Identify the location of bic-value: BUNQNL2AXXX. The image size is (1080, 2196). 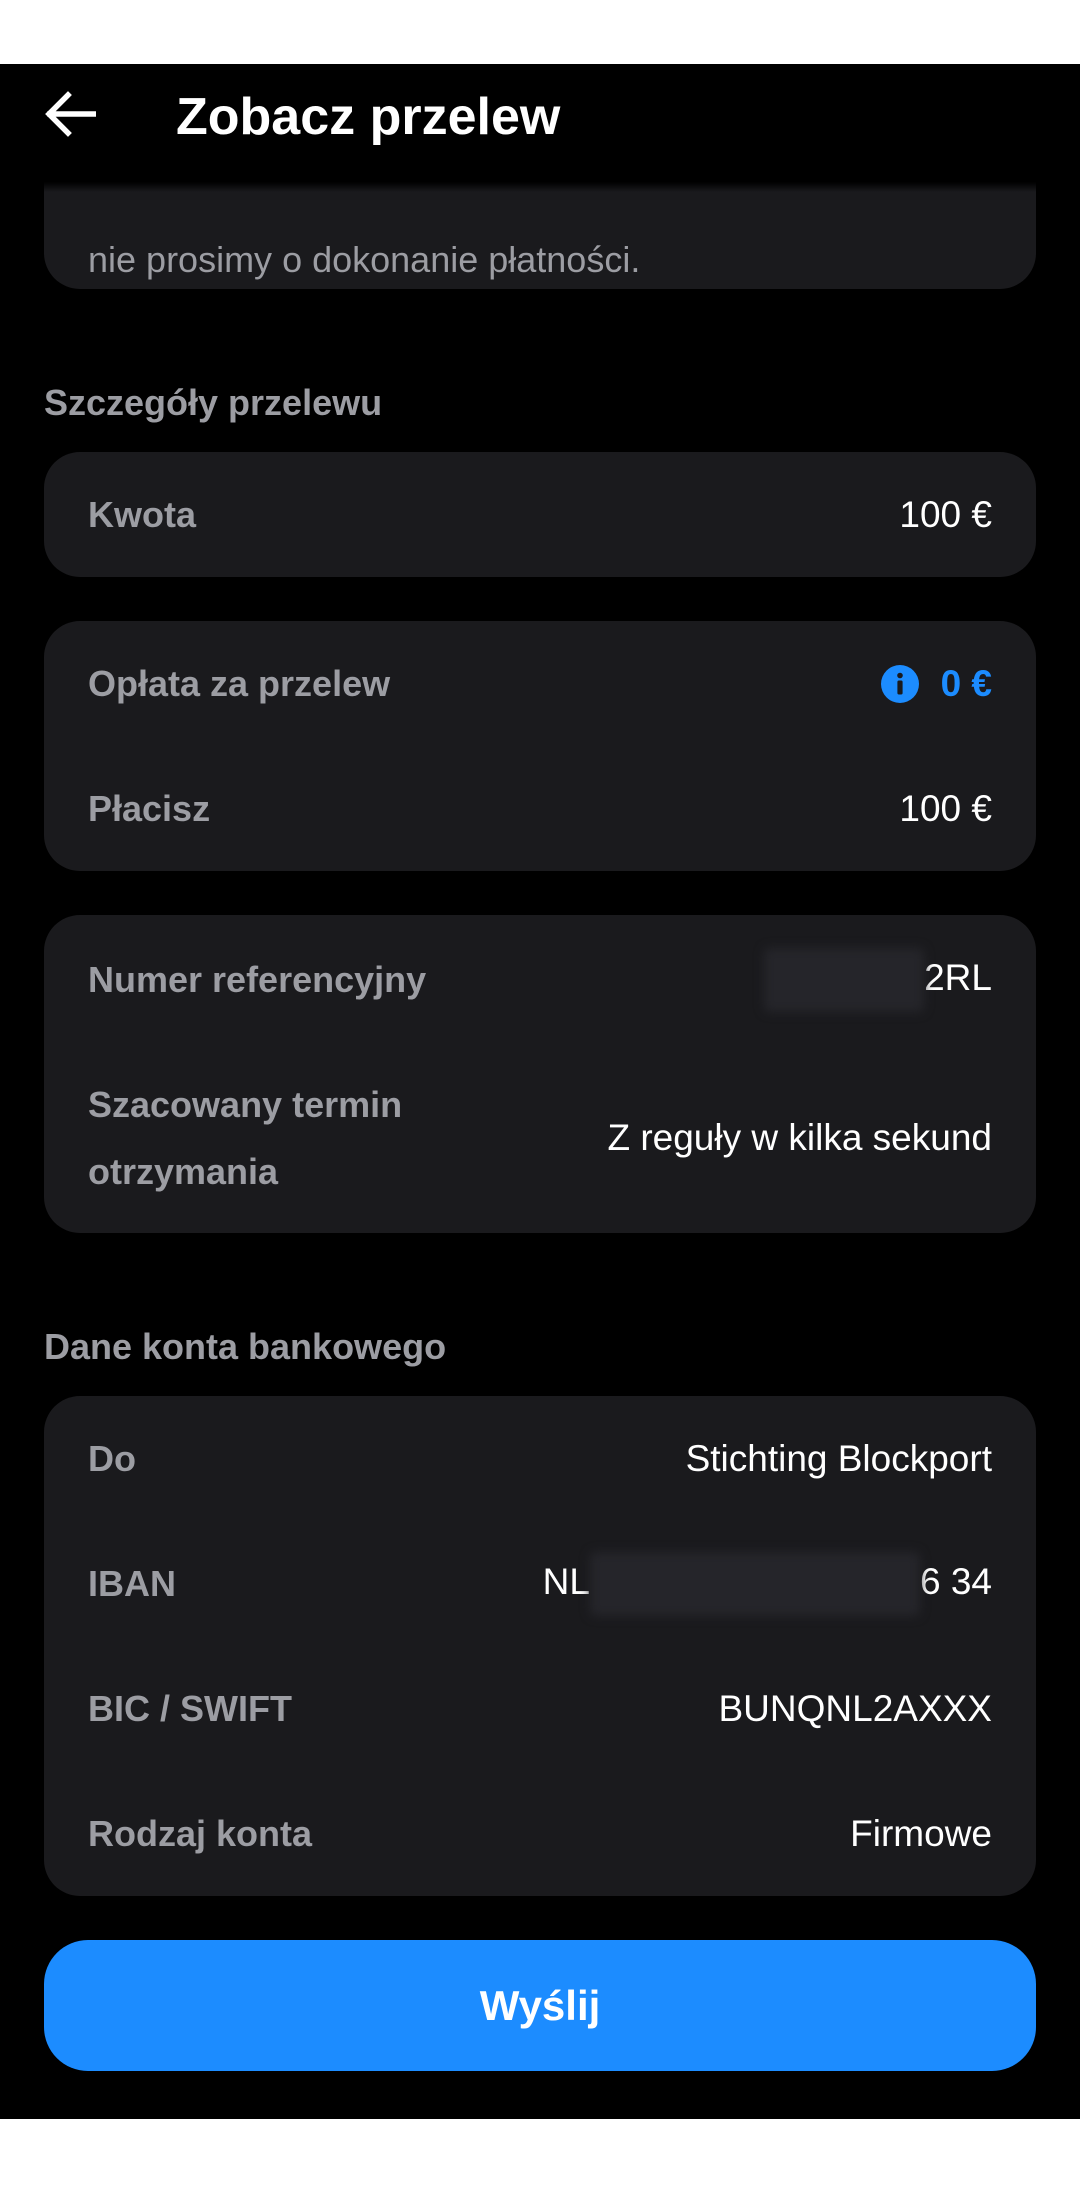
(855, 1708).